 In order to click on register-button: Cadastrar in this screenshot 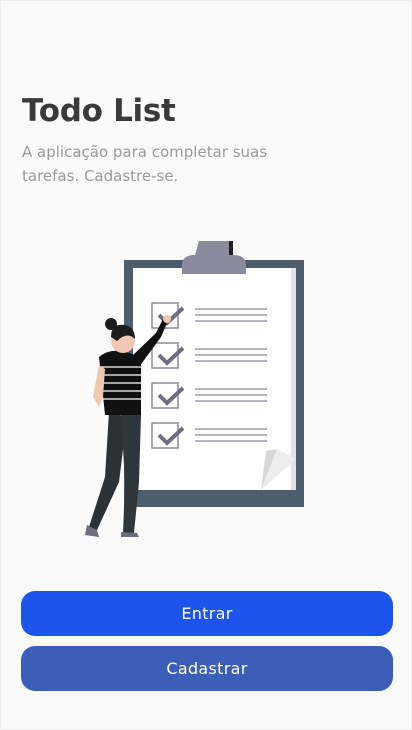, I will do `click(207, 668)`.